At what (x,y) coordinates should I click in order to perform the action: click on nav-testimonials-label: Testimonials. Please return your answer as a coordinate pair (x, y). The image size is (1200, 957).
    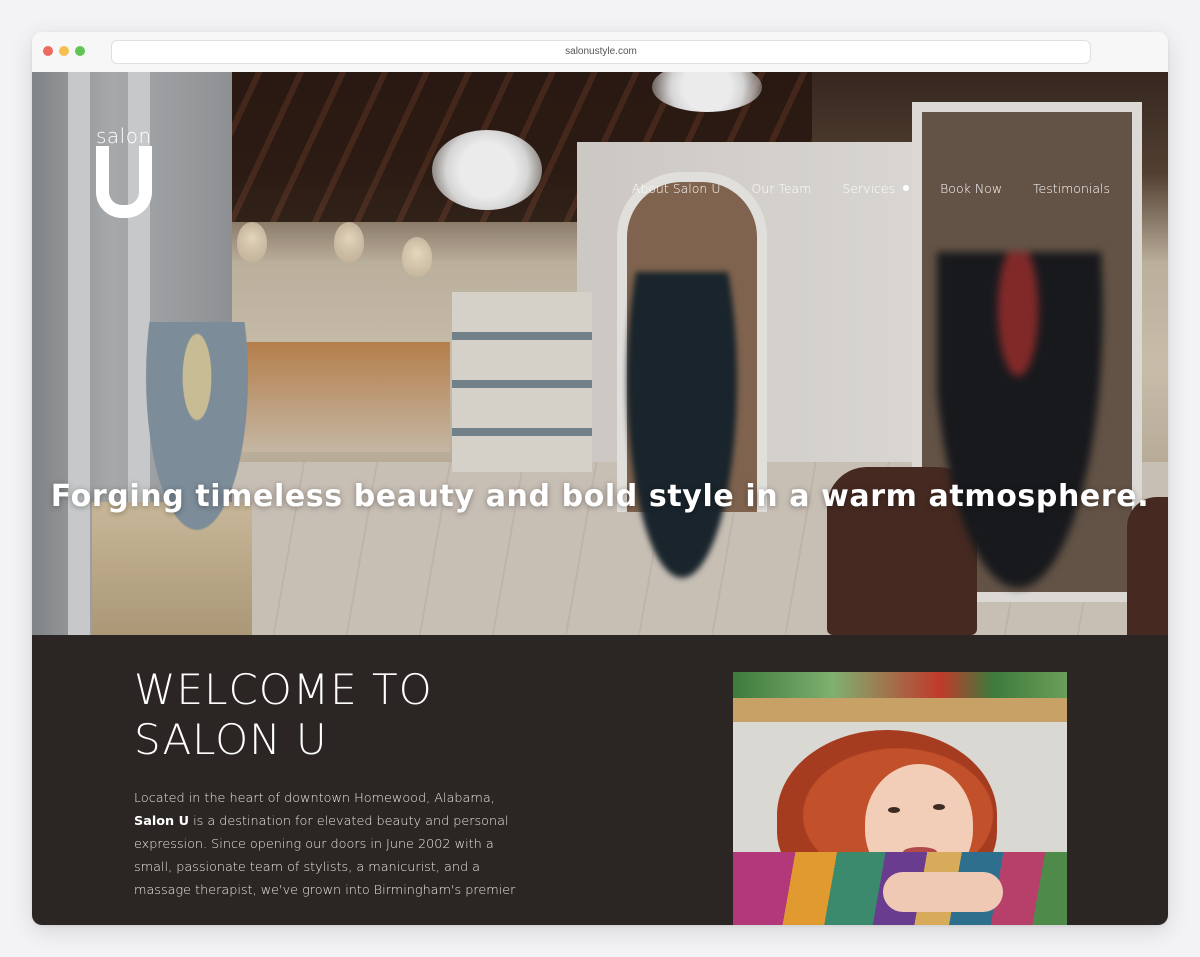
    Looking at the image, I should click on (1071, 188).